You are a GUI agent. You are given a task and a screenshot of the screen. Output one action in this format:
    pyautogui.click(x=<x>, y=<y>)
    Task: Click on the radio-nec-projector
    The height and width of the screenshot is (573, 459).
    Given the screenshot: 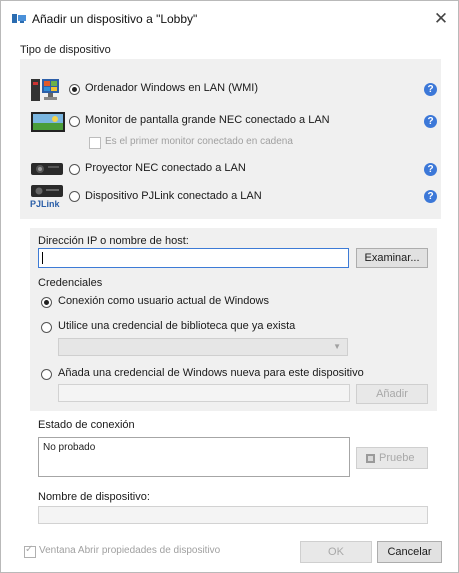 What is the action you would take?
    pyautogui.click(x=74, y=169)
    